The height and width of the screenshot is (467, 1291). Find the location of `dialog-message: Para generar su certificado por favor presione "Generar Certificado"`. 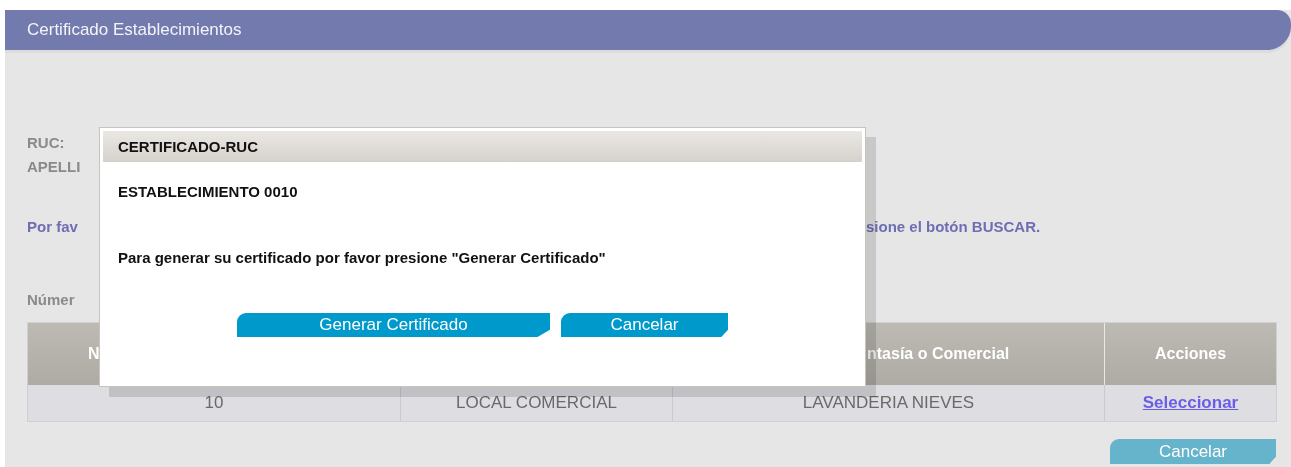

dialog-message: Para generar su certificado por favor presione "Generar Certificado" is located at coordinates (362, 258).